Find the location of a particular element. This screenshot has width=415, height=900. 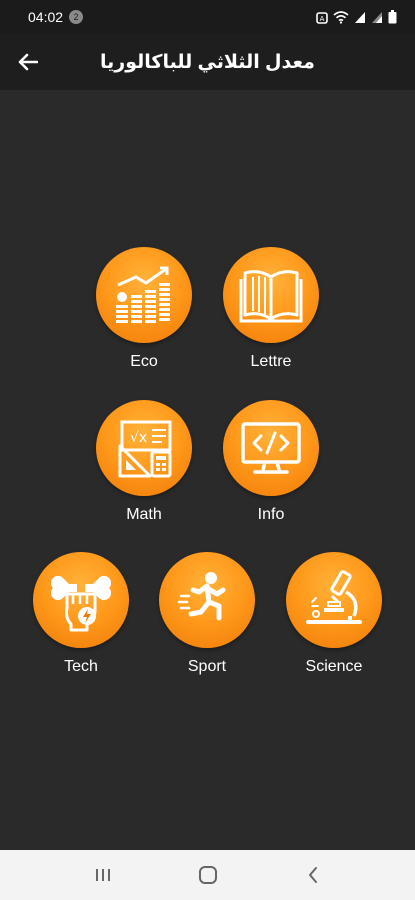

home-icon is located at coordinates (207, 875).